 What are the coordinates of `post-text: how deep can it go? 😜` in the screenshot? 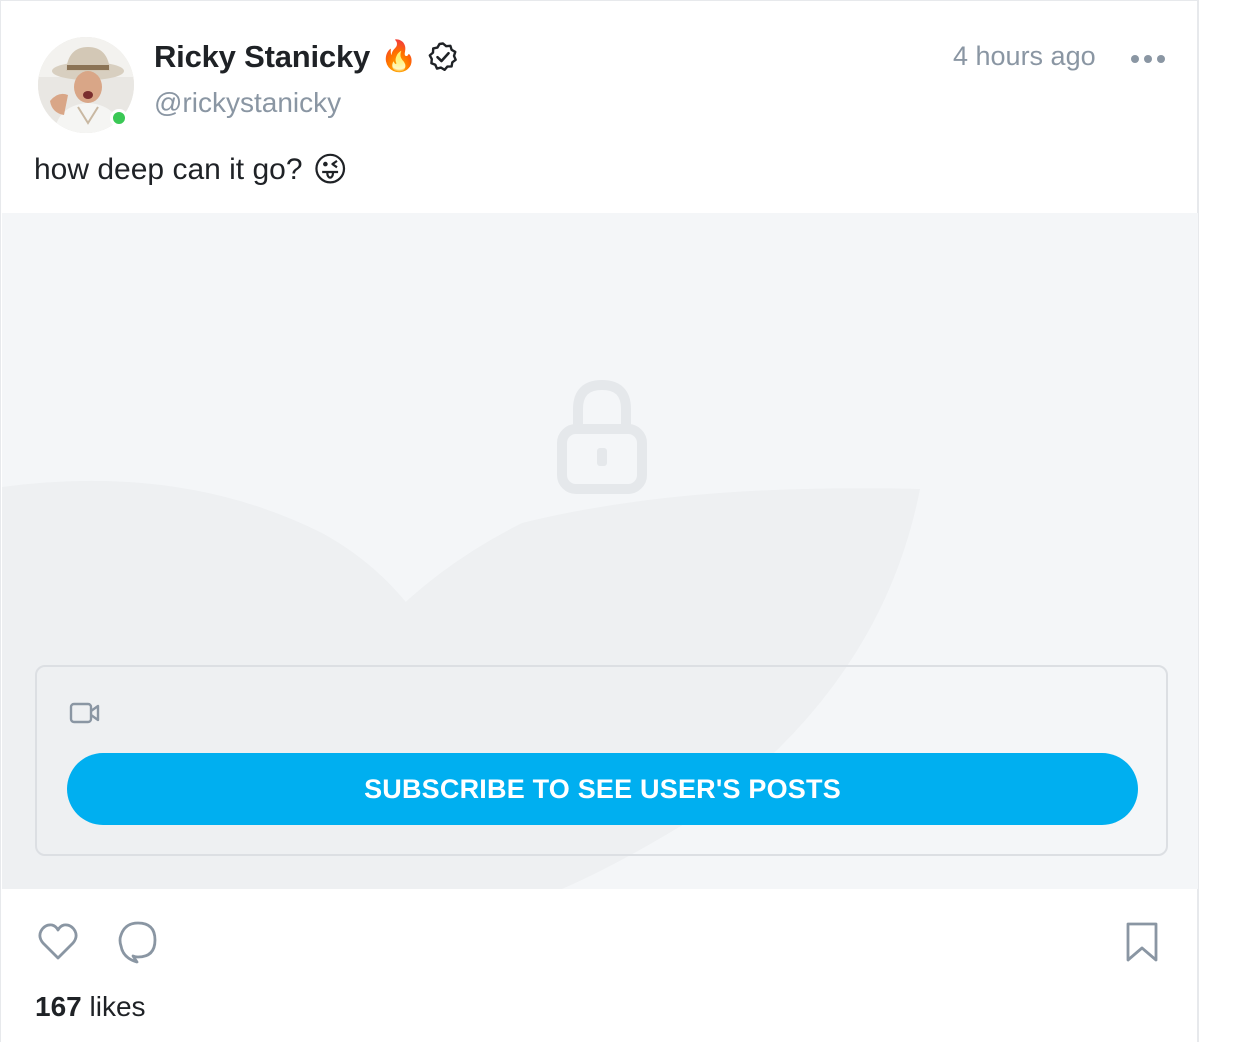 It's located at (191, 170).